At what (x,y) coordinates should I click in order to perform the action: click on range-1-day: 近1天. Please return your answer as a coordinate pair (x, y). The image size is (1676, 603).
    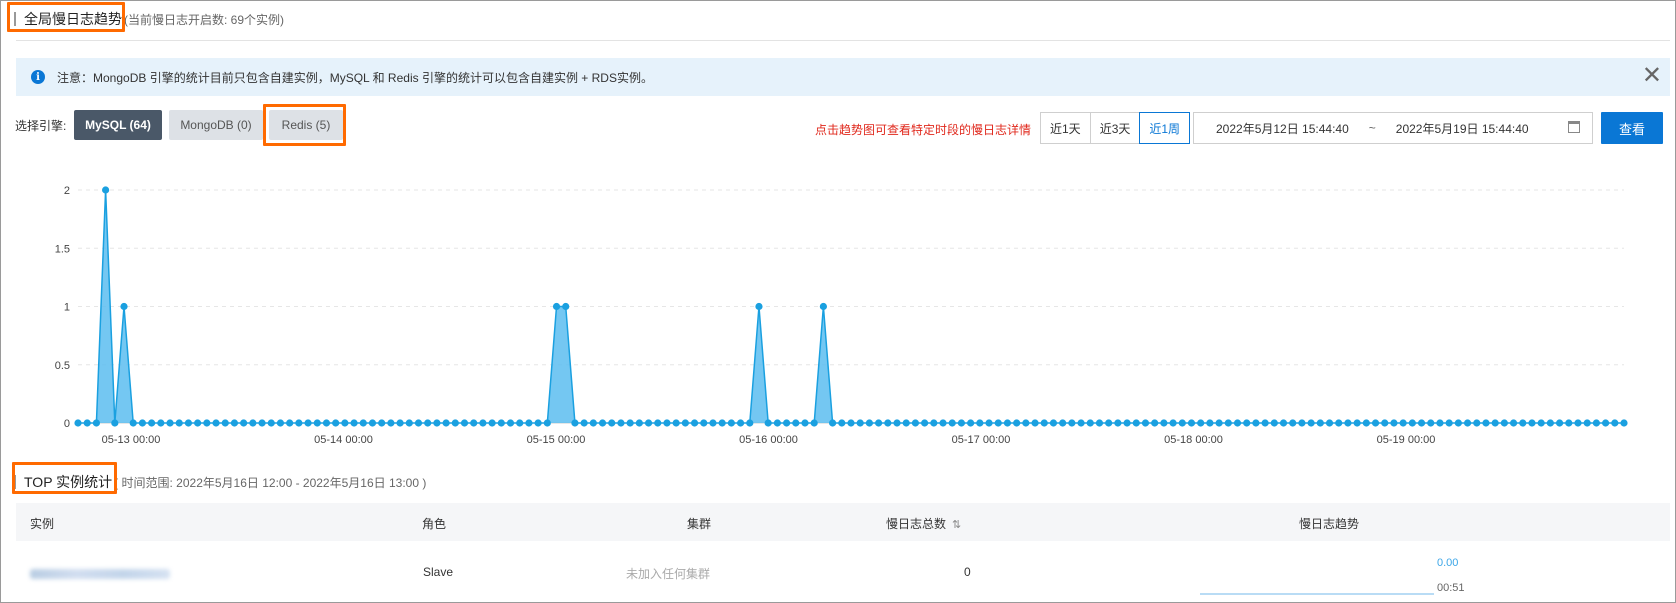
    Looking at the image, I should click on (1066, 128).